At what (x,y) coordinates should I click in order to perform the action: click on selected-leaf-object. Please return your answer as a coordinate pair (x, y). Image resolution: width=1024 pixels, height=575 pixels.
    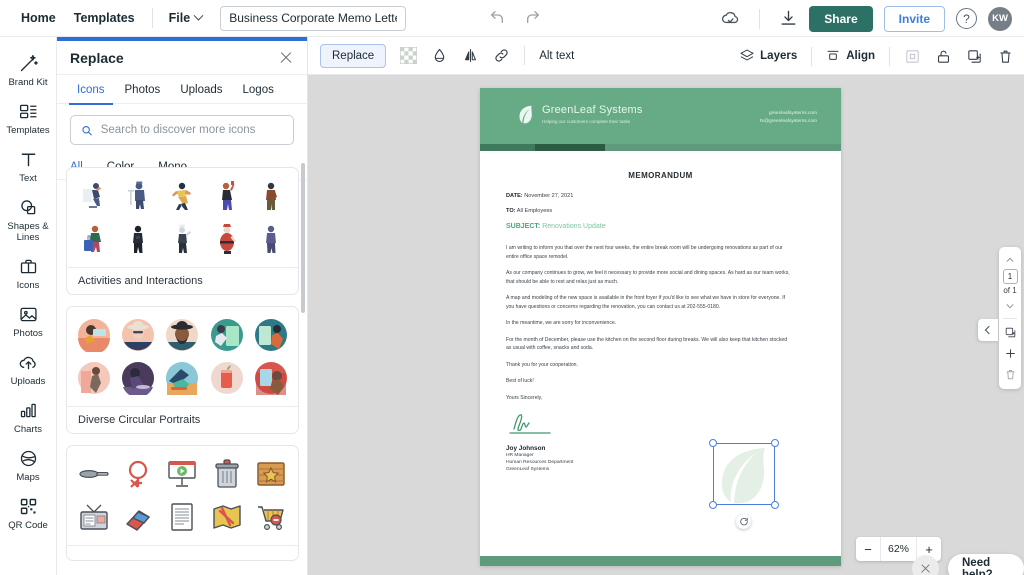
    Looking at the image, I should click on (744, 484).